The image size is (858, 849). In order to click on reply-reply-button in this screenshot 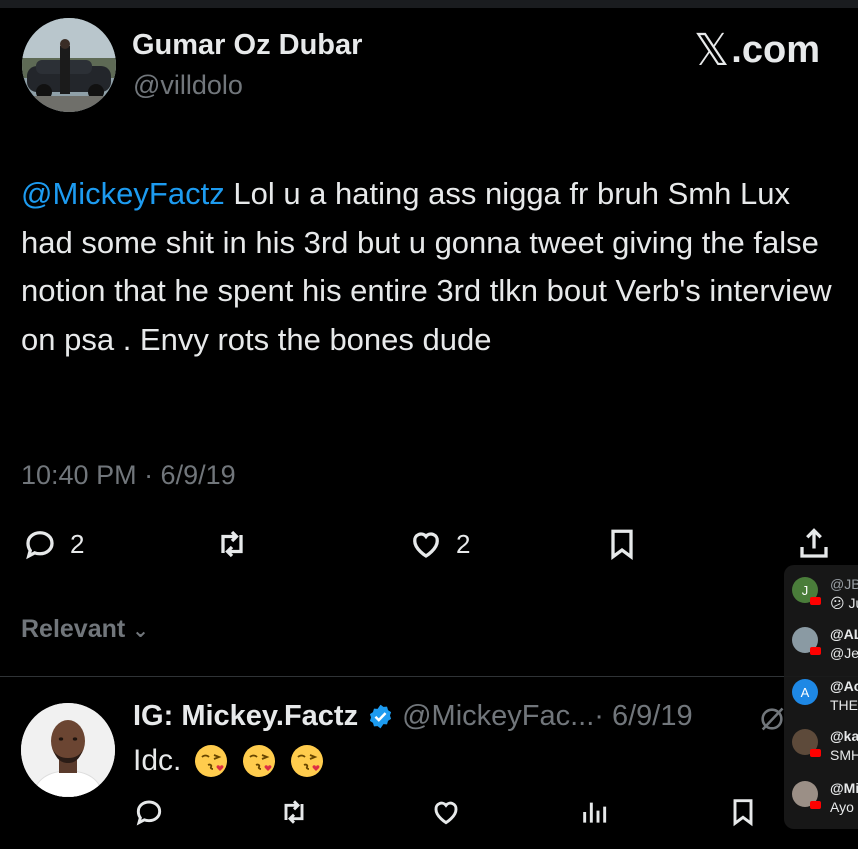, I will do `click(149, 812)`.